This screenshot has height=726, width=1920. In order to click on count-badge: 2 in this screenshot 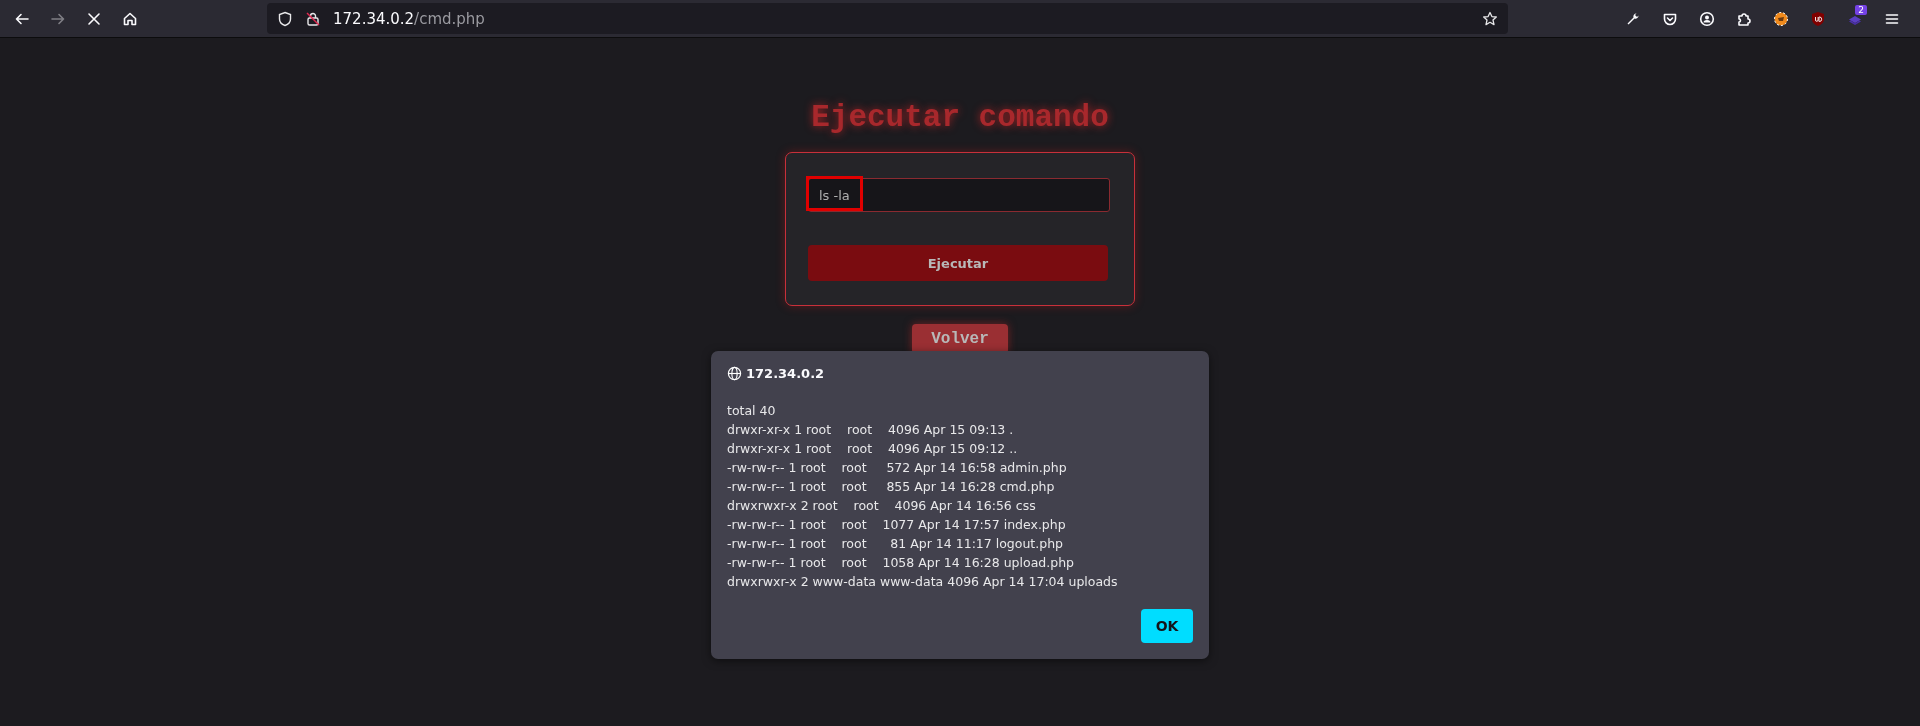, I will do `click(1861, 9)`.